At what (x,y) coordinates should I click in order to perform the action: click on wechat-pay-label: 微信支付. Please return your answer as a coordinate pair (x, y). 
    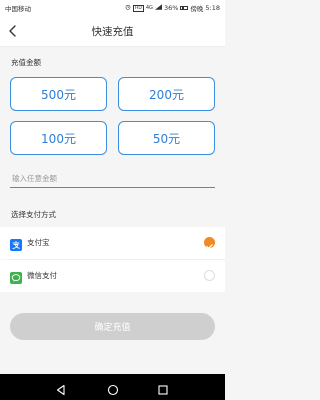
    Looking at the image, I should click on (42, 275).